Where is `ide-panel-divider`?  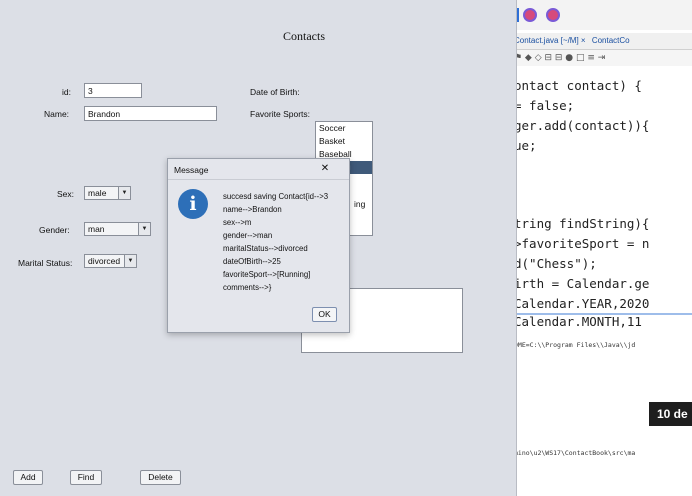 ide-panel-divider is located at coordinates (603, 314).